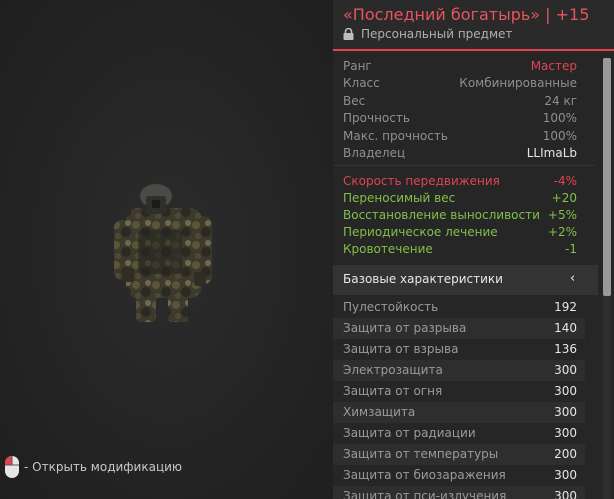 This screenshot has height=499, width=614. What do you see at coordinates (565, 349) in the screenshot?
I see `stat-row-value: 136` at bounding box center [565, 349].